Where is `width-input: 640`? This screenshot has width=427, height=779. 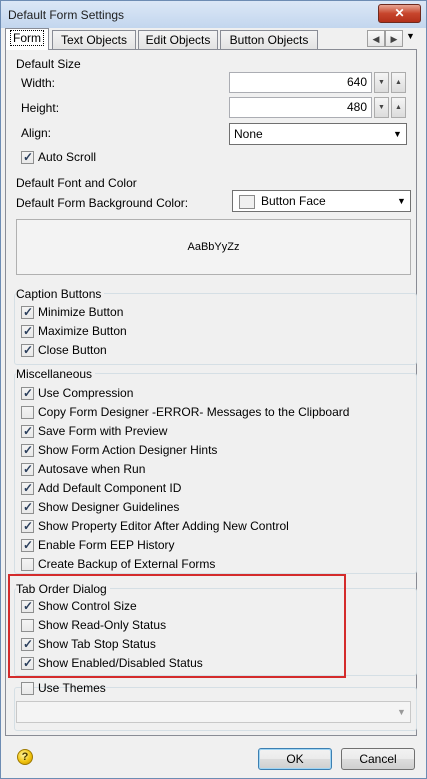 width-input: 640 is located at coordinates (300, 82).